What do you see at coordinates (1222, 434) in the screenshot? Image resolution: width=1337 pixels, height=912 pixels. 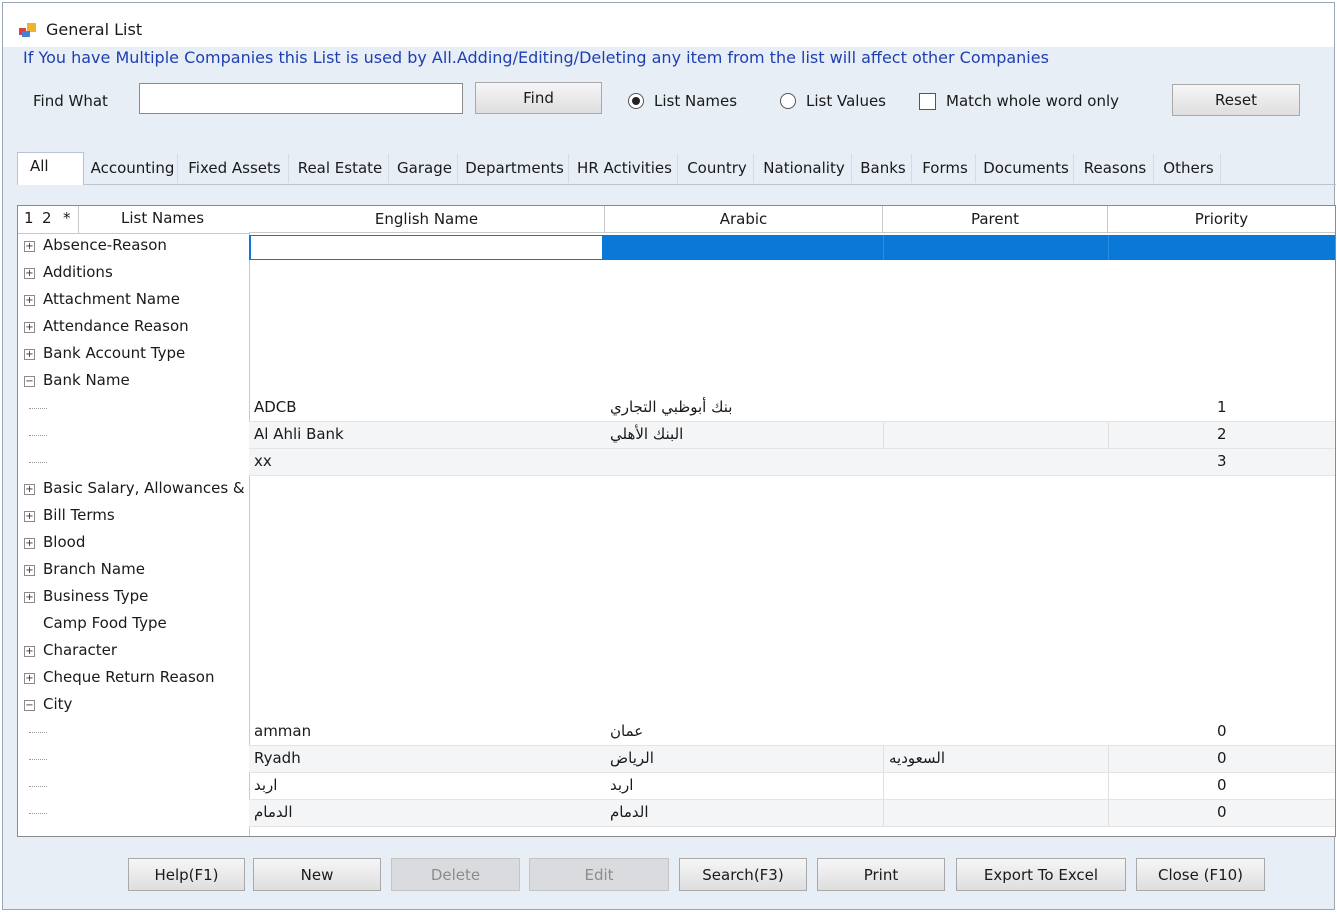 I see `cell-priority: 2` at bounding box center [1222, 434].